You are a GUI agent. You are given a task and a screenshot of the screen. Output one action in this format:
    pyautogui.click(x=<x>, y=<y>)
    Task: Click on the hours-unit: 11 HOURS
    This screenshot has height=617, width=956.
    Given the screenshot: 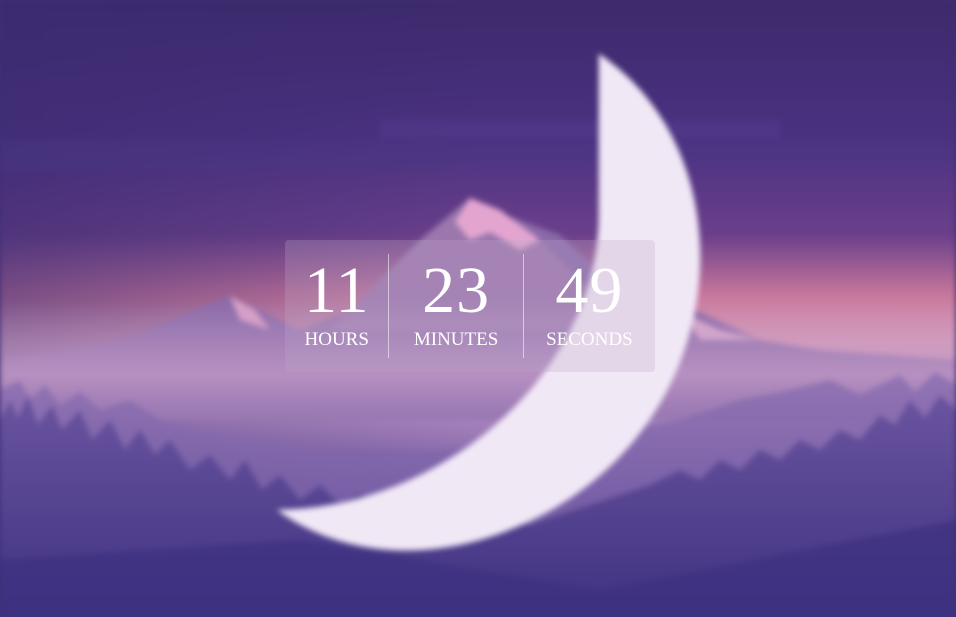 What is the action you would take?
    pyautogui.click(x=336, y=306)
    